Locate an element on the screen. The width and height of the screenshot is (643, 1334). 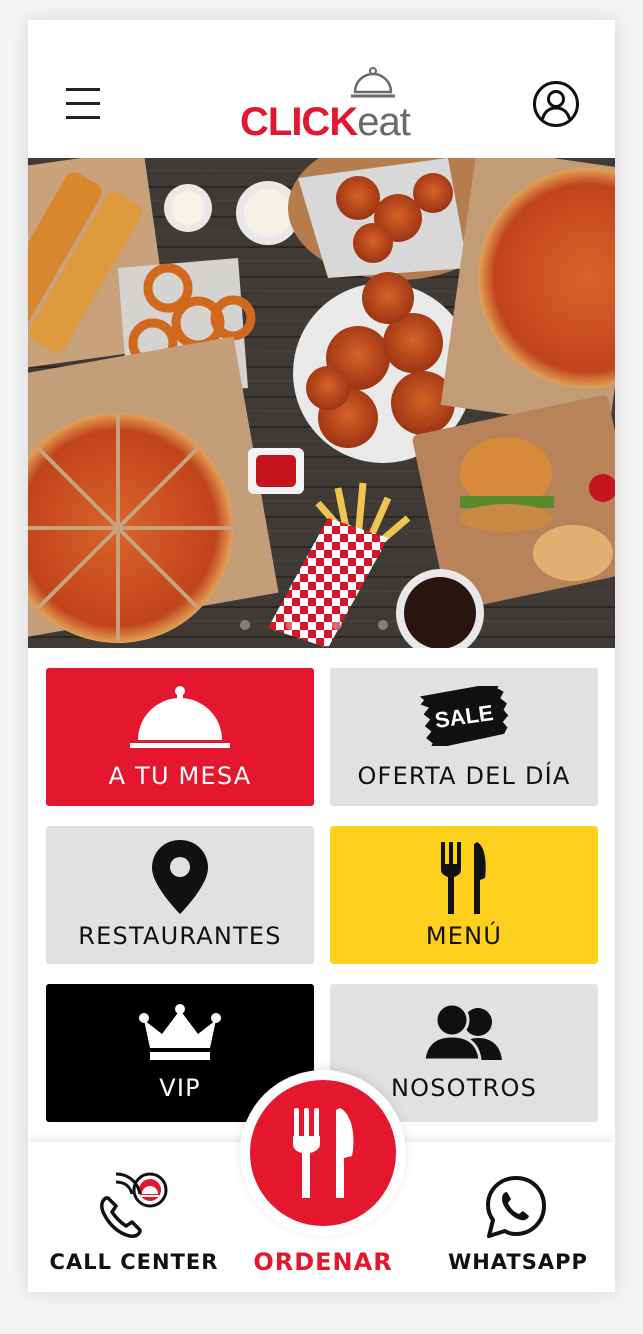
logo-text-click: CLICK is located at coordinates (299, 122).